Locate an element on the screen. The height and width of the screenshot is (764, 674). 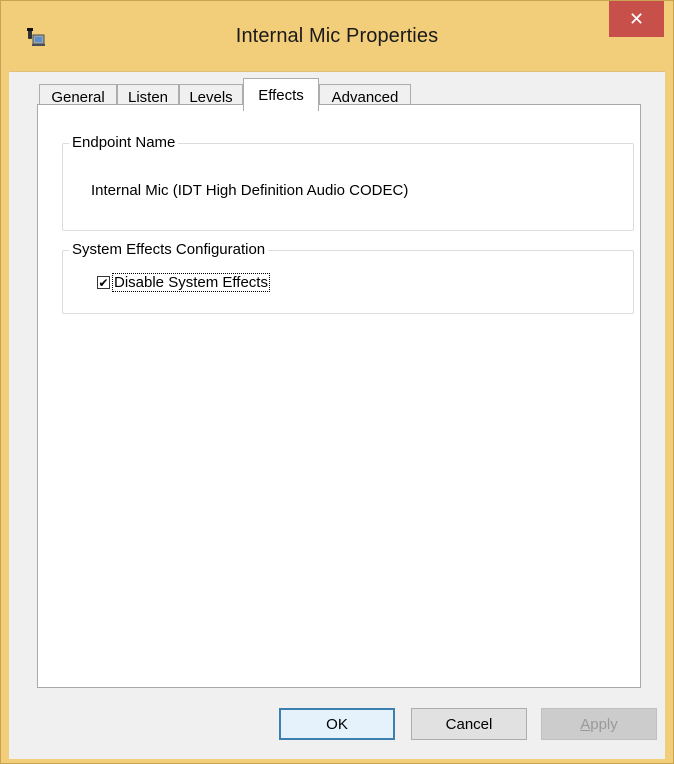
checkmark-icon: ✔ is located at coordinates (103, 282).